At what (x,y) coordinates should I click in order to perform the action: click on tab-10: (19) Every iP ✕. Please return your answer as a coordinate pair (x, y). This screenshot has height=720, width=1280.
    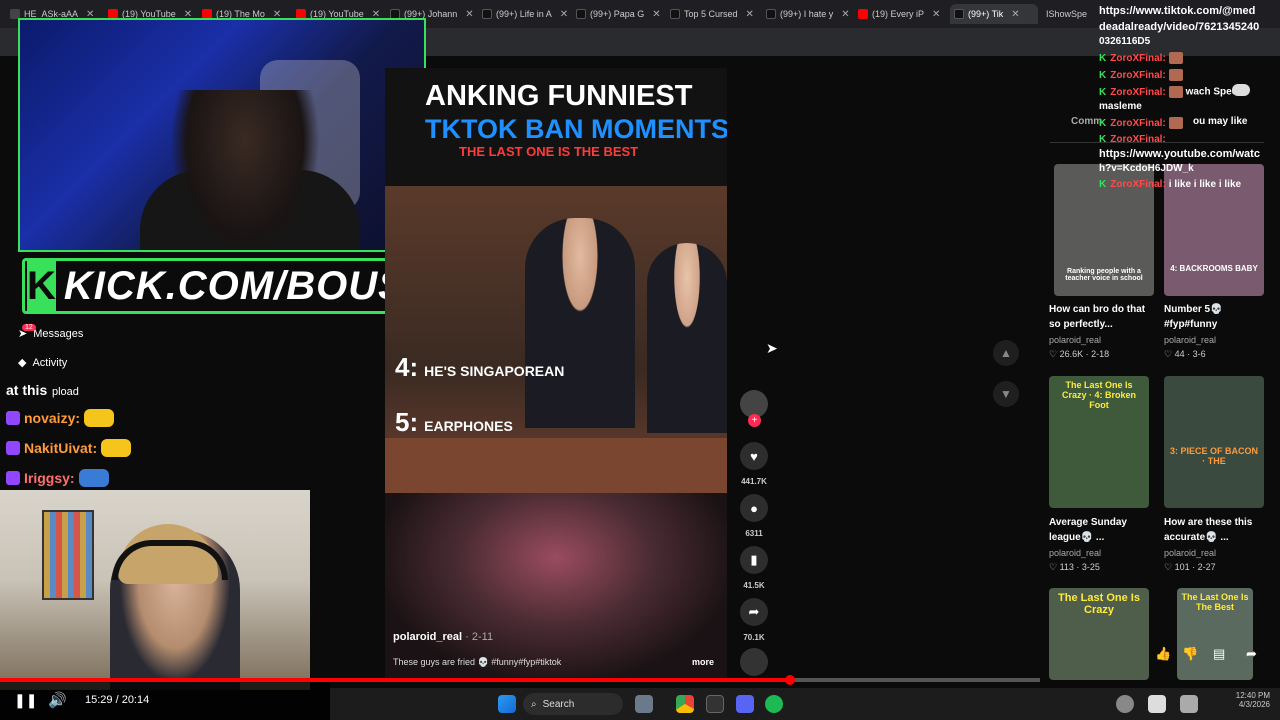
    Looking at the image, I should click on (904, 14).